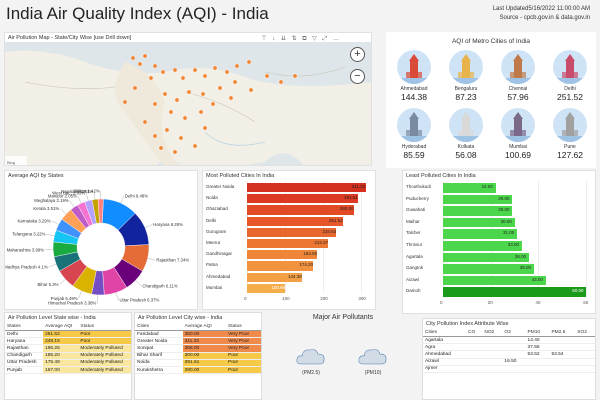 This screenshot has height=400, width=600. I want to click on table-row: Punjab 167.00 Moderately Polluted, so click(68, 370).